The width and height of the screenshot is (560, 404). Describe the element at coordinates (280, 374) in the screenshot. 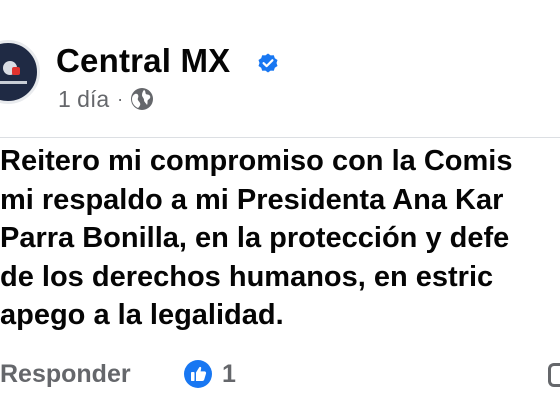

I see `comment-actions: Responder 1` at that location.